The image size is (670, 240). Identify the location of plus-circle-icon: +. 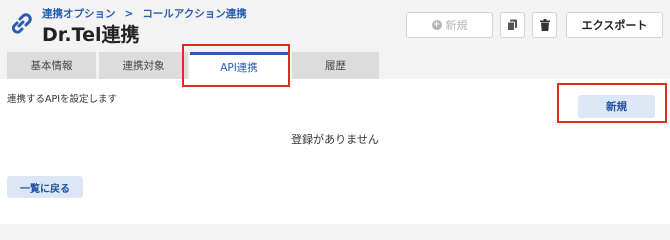
(436, 25).